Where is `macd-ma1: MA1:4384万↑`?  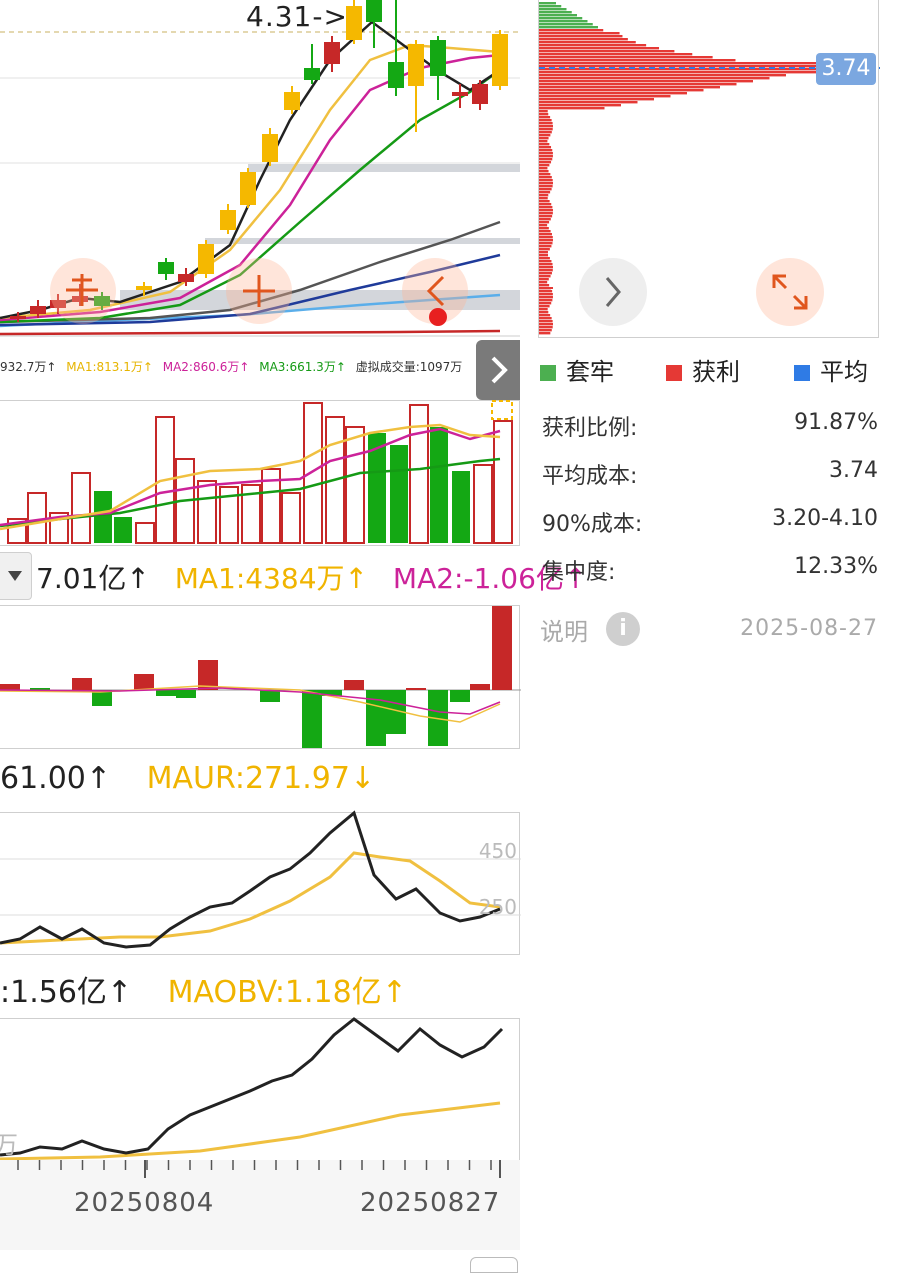 macd-ma1: MA1:4384万↑ is located at coordinates (271, 578).